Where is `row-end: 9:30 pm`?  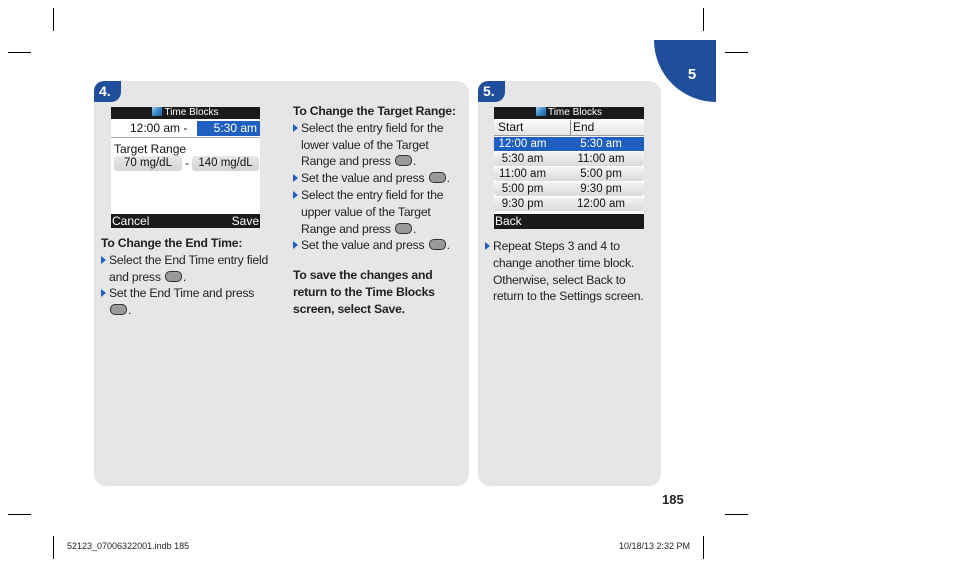 row-end: 9:30 pm is located at coordinates (601, 189).